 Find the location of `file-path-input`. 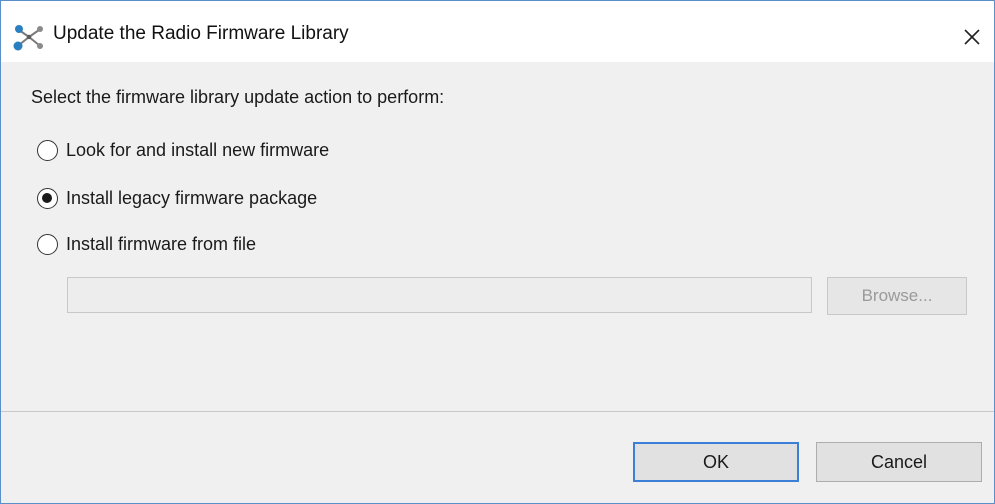

file-path-input is located at coordinates (439, 295).